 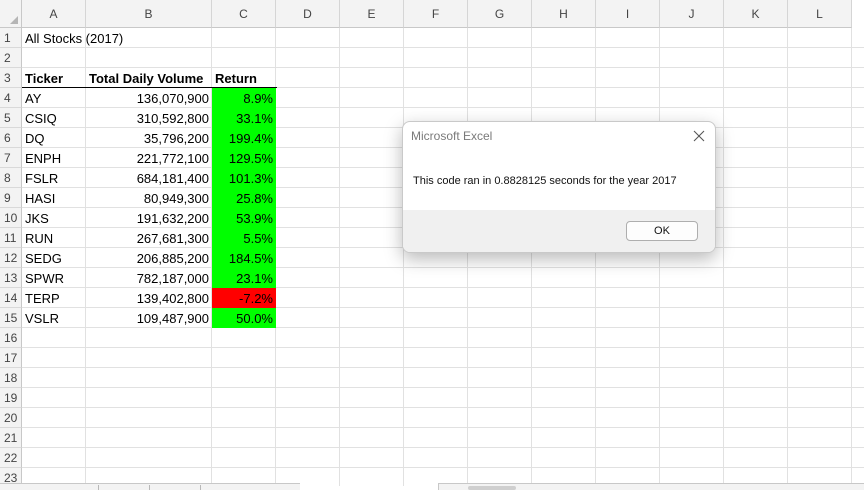 I want to click on row-header-13: 13, so click(x=11, y=278).